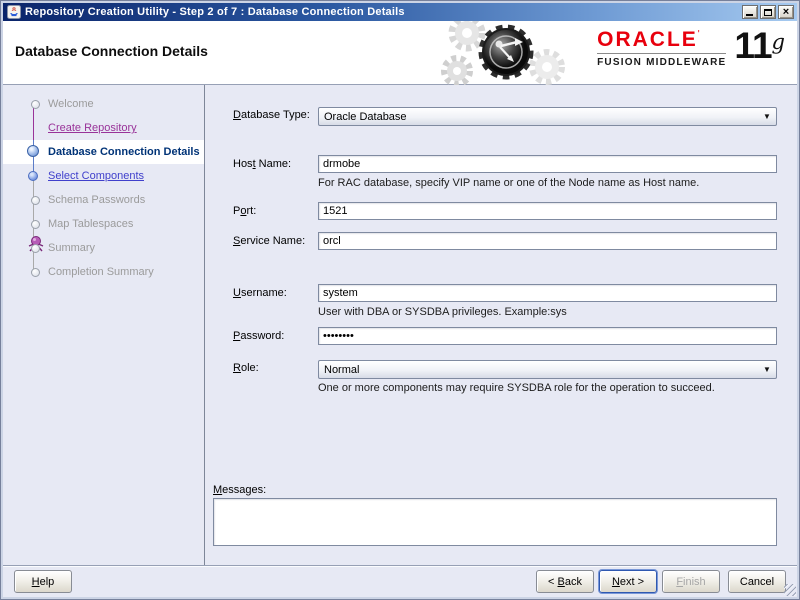 The height and width of the screenshot is (600, 800). I want to click on version-11: 11, so click(753, 45).